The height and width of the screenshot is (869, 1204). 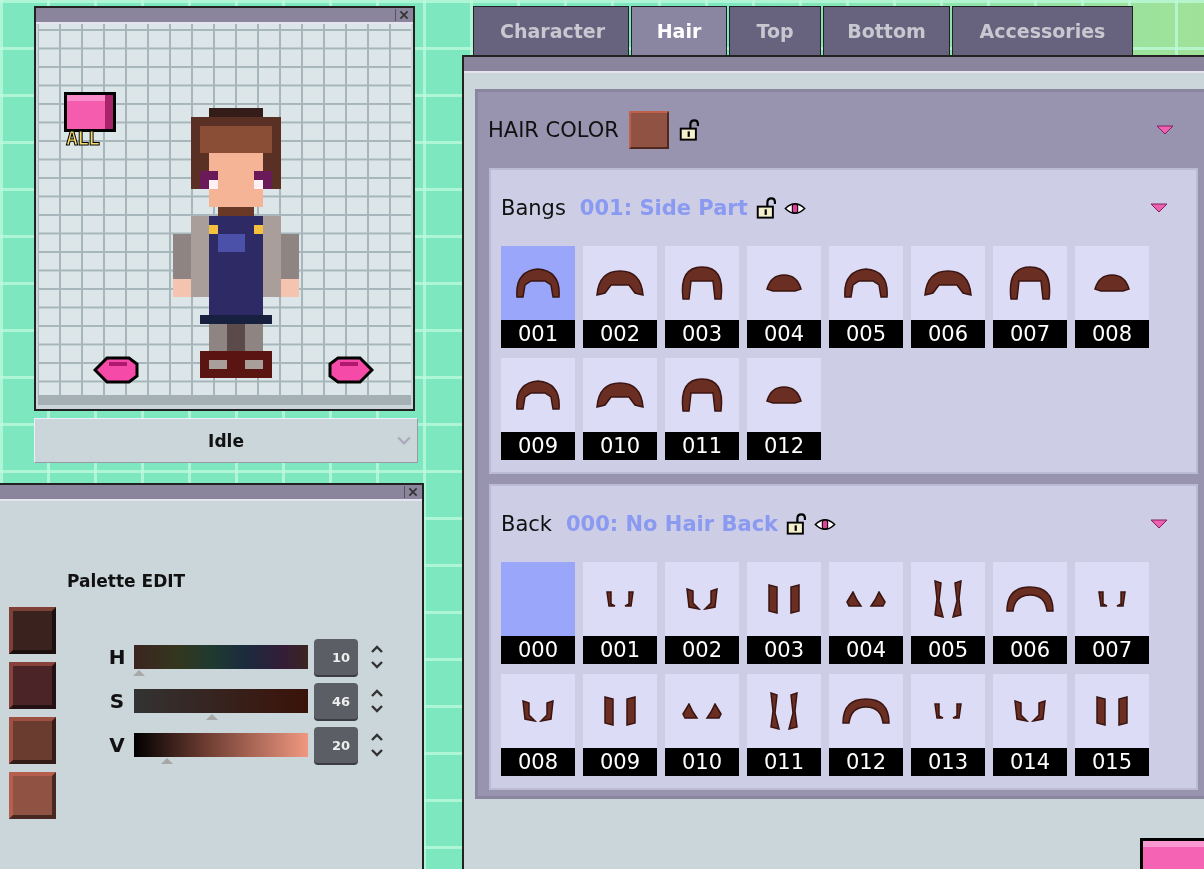 What do you see at coordinates (1030, 762) in the screenshot?
I see `style-number: 014` at bounding box center [1030, 762].